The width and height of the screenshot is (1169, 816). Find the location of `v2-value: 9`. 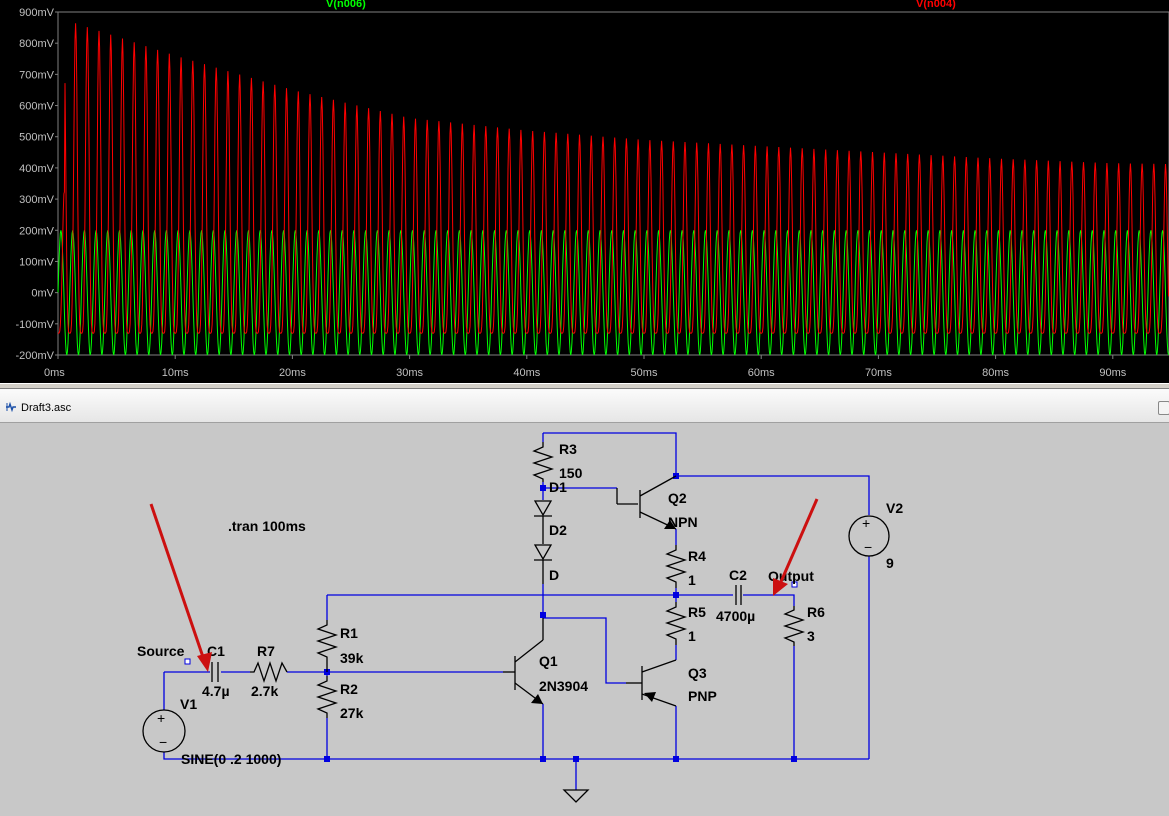

v2-value: 9 is located at coordinates (890, 563).